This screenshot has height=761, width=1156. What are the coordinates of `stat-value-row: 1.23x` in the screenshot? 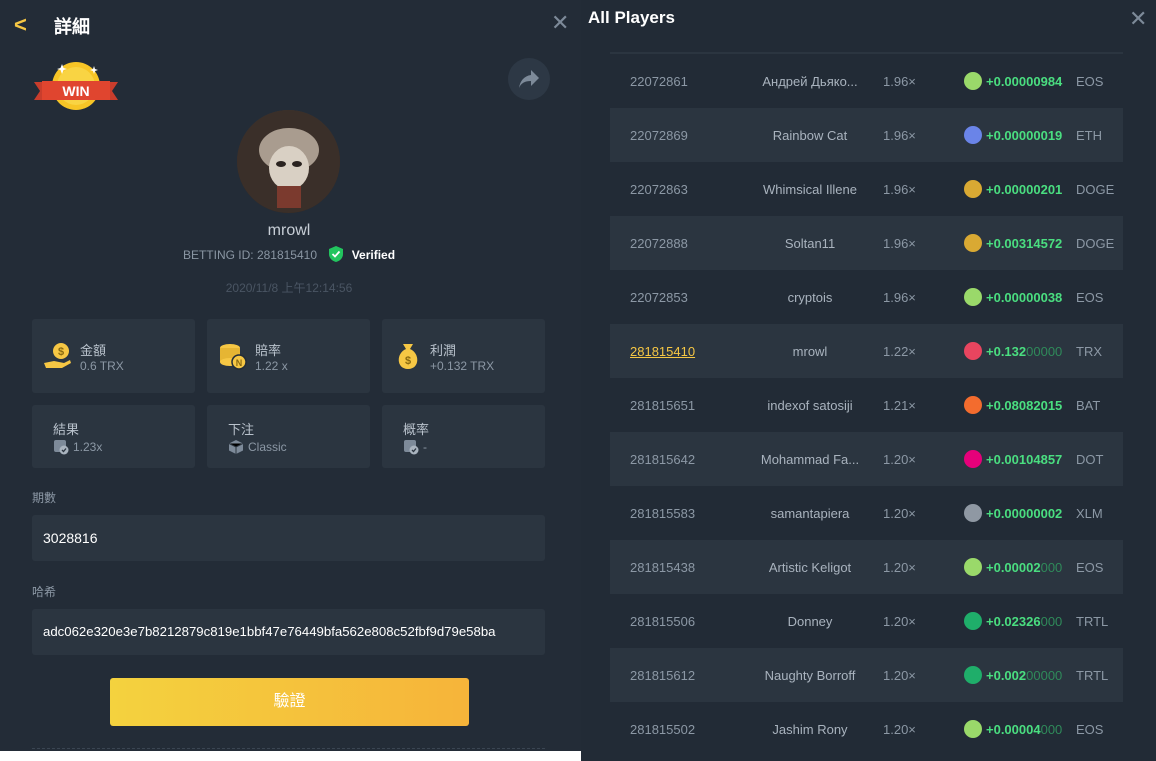 It's located at (77, 447).